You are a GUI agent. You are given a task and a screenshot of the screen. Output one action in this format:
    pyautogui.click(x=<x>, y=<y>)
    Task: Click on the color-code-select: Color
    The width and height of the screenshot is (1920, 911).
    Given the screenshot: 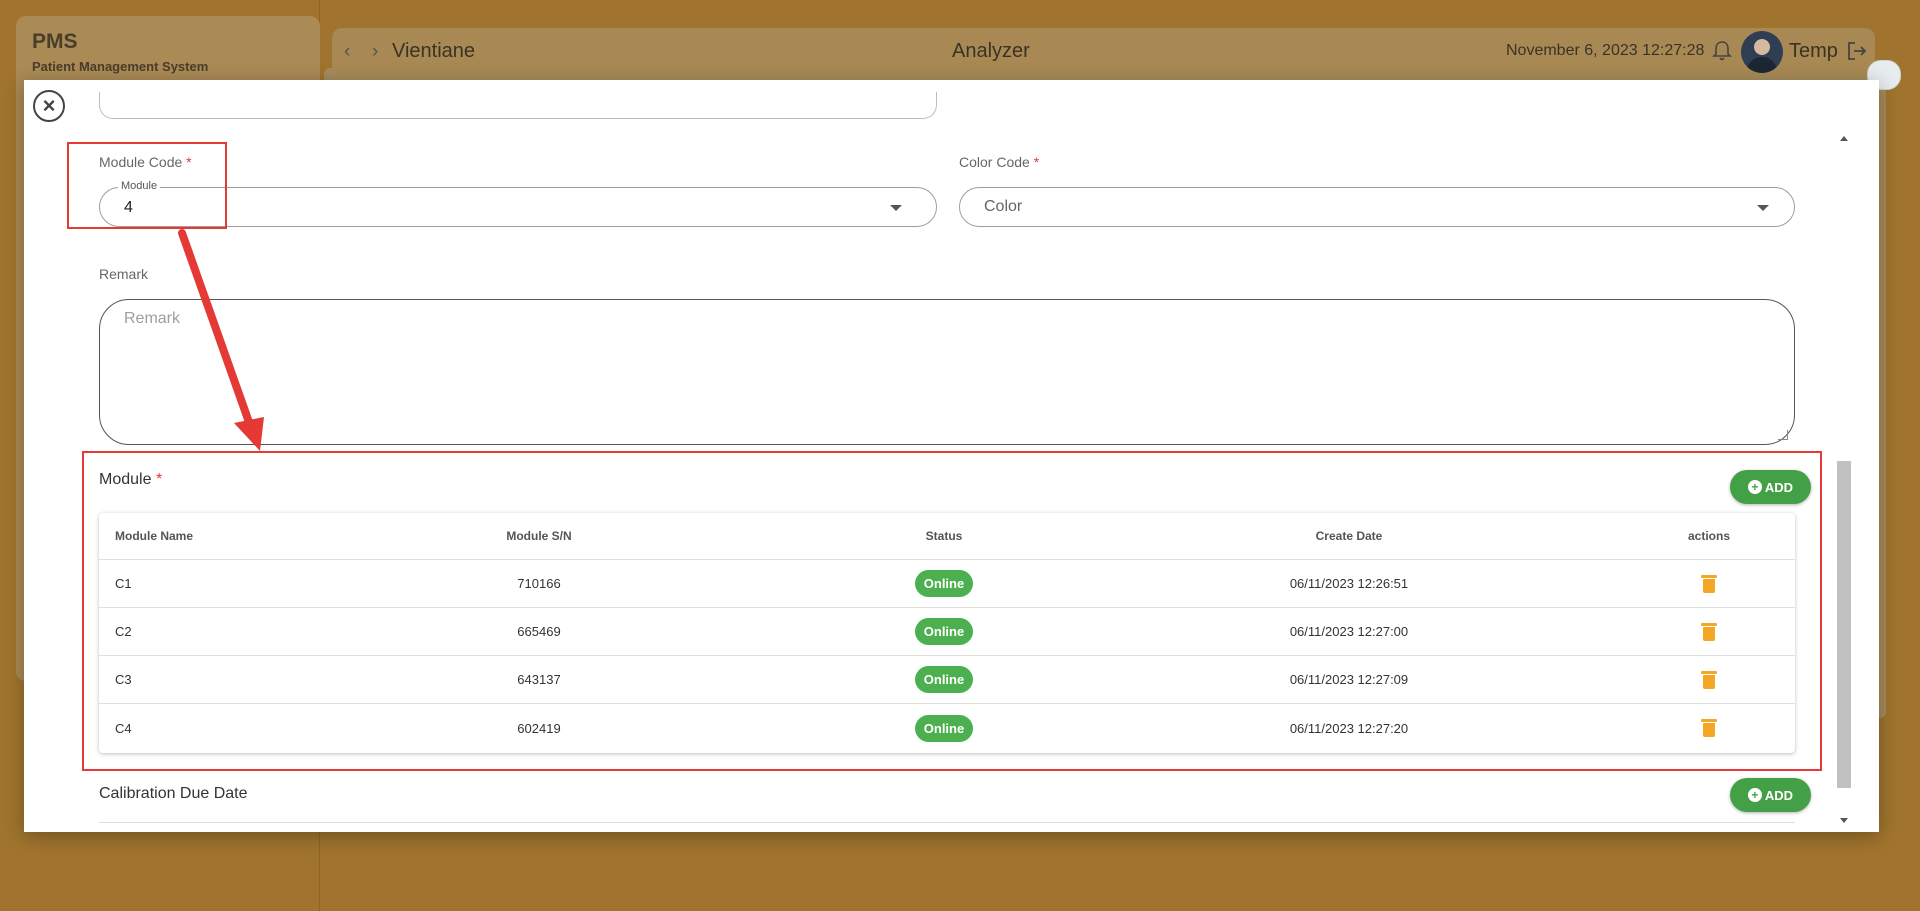 What is the action you would take?
    pyautogui.click(x=1377, y=207)
    